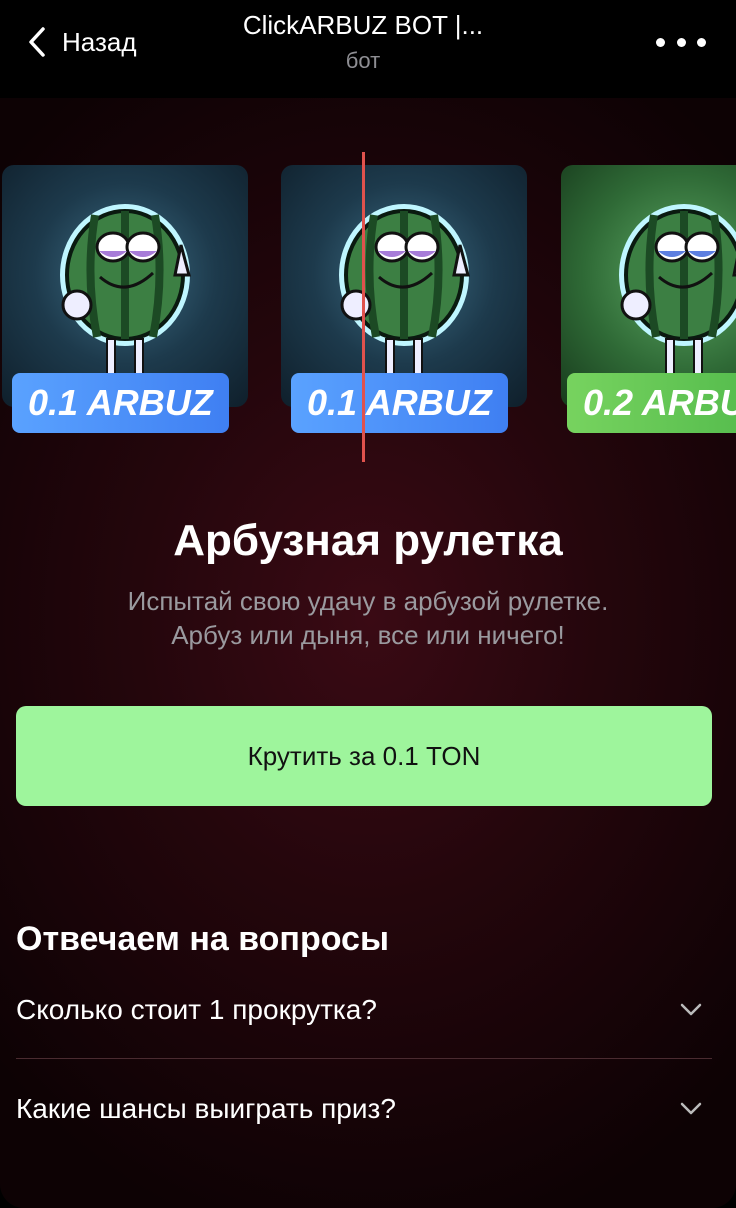  Describe the element at coordinates (368, 540) in the screenshot. I see `section-heading: Арбузная рулетка` at that location.